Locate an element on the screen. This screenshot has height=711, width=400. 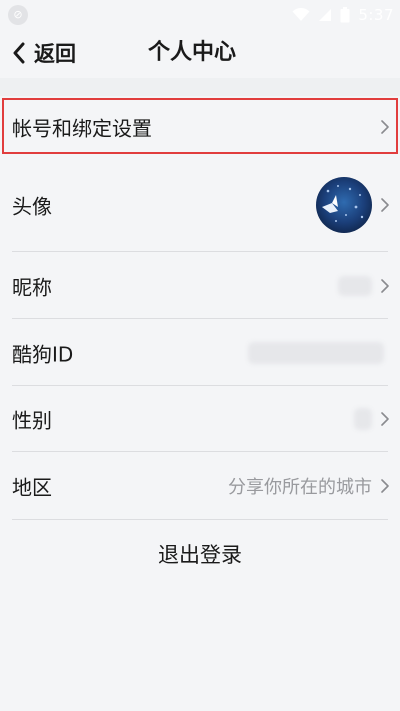
wifi-icon is located at coordinates (301, 14).